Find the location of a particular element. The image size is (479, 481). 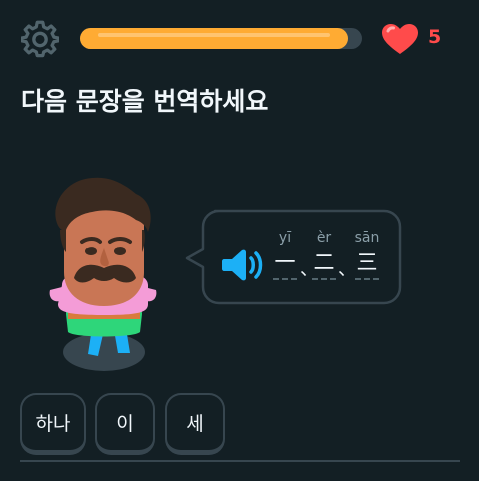

page-title: 다음 문장을 번역하세요 is located at coordinates (145, 101).